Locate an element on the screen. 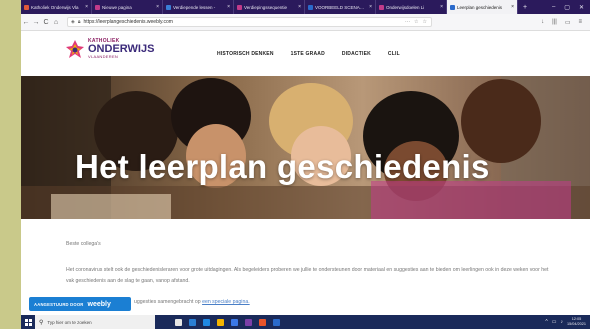 This screenshot has width=590, height=329. browser-toolbar: ↓ ||| ▭ ≡ is located at coordinates (565, 22).